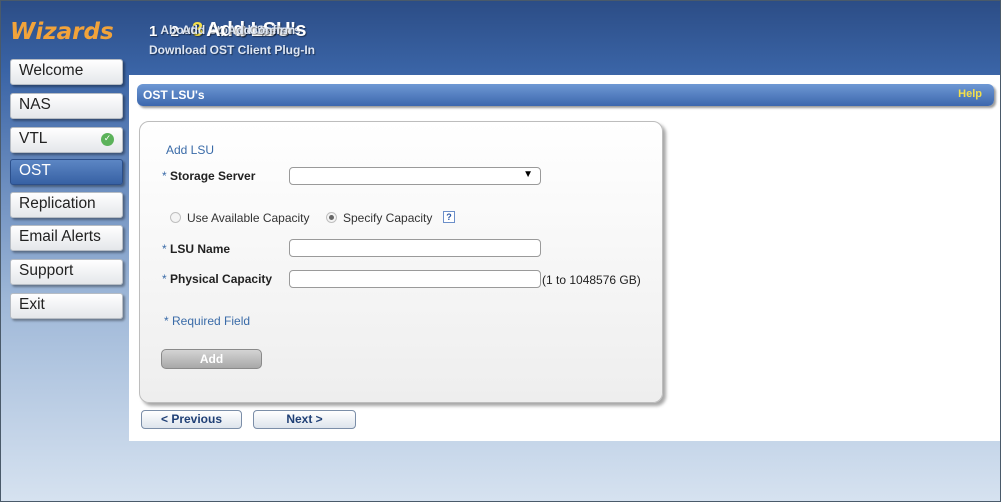 The width and height of the screenshot is (1001, 502). What do you see at coordinates (66, 306) in the screenshot?
I see `sidebar-item-exit: Exit` at bounding box center [66, 306].